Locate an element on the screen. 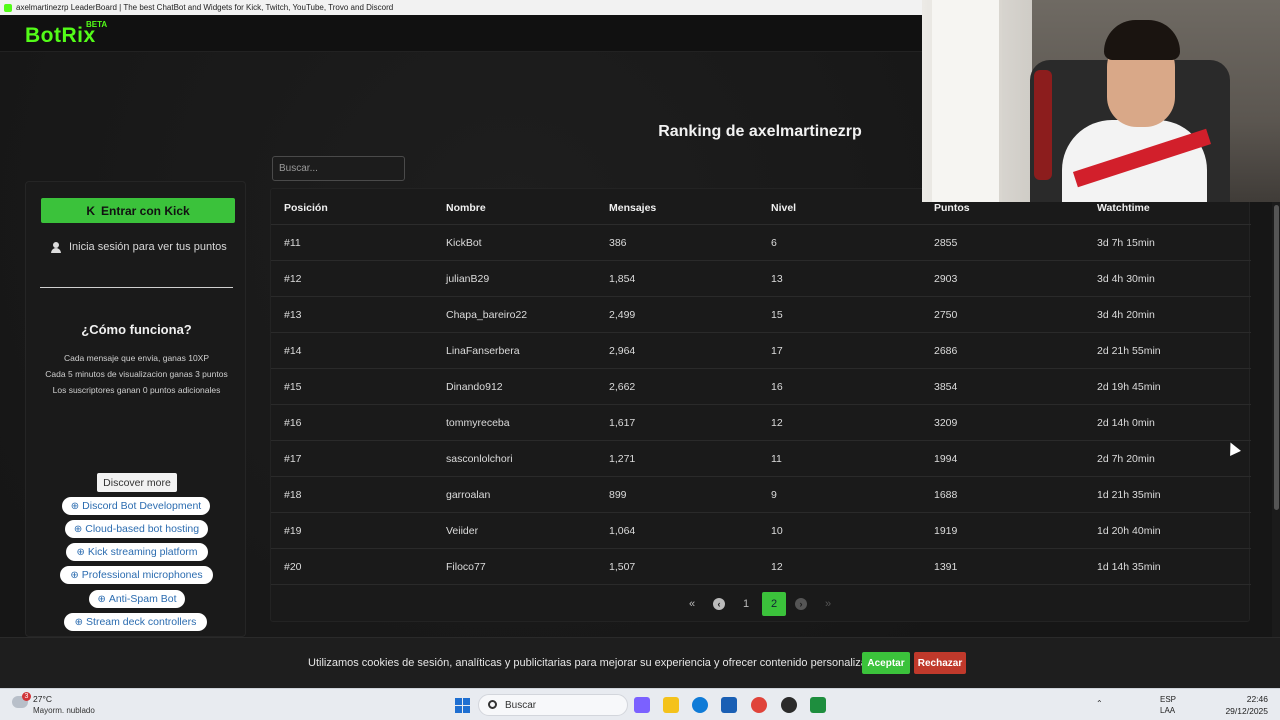 This screenshot has height=720, width=1280. excel-app-icon is located at coordinates (818, 705).